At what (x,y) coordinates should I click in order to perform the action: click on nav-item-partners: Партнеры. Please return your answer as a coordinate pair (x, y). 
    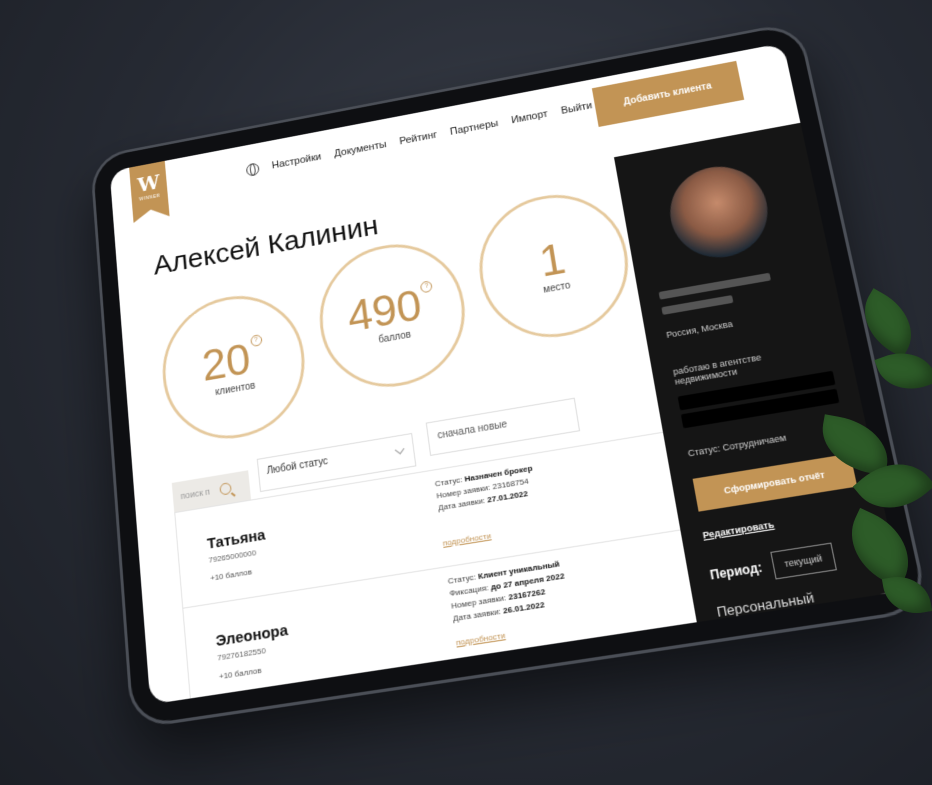
    Looking at the image, I should click on (474, 128).